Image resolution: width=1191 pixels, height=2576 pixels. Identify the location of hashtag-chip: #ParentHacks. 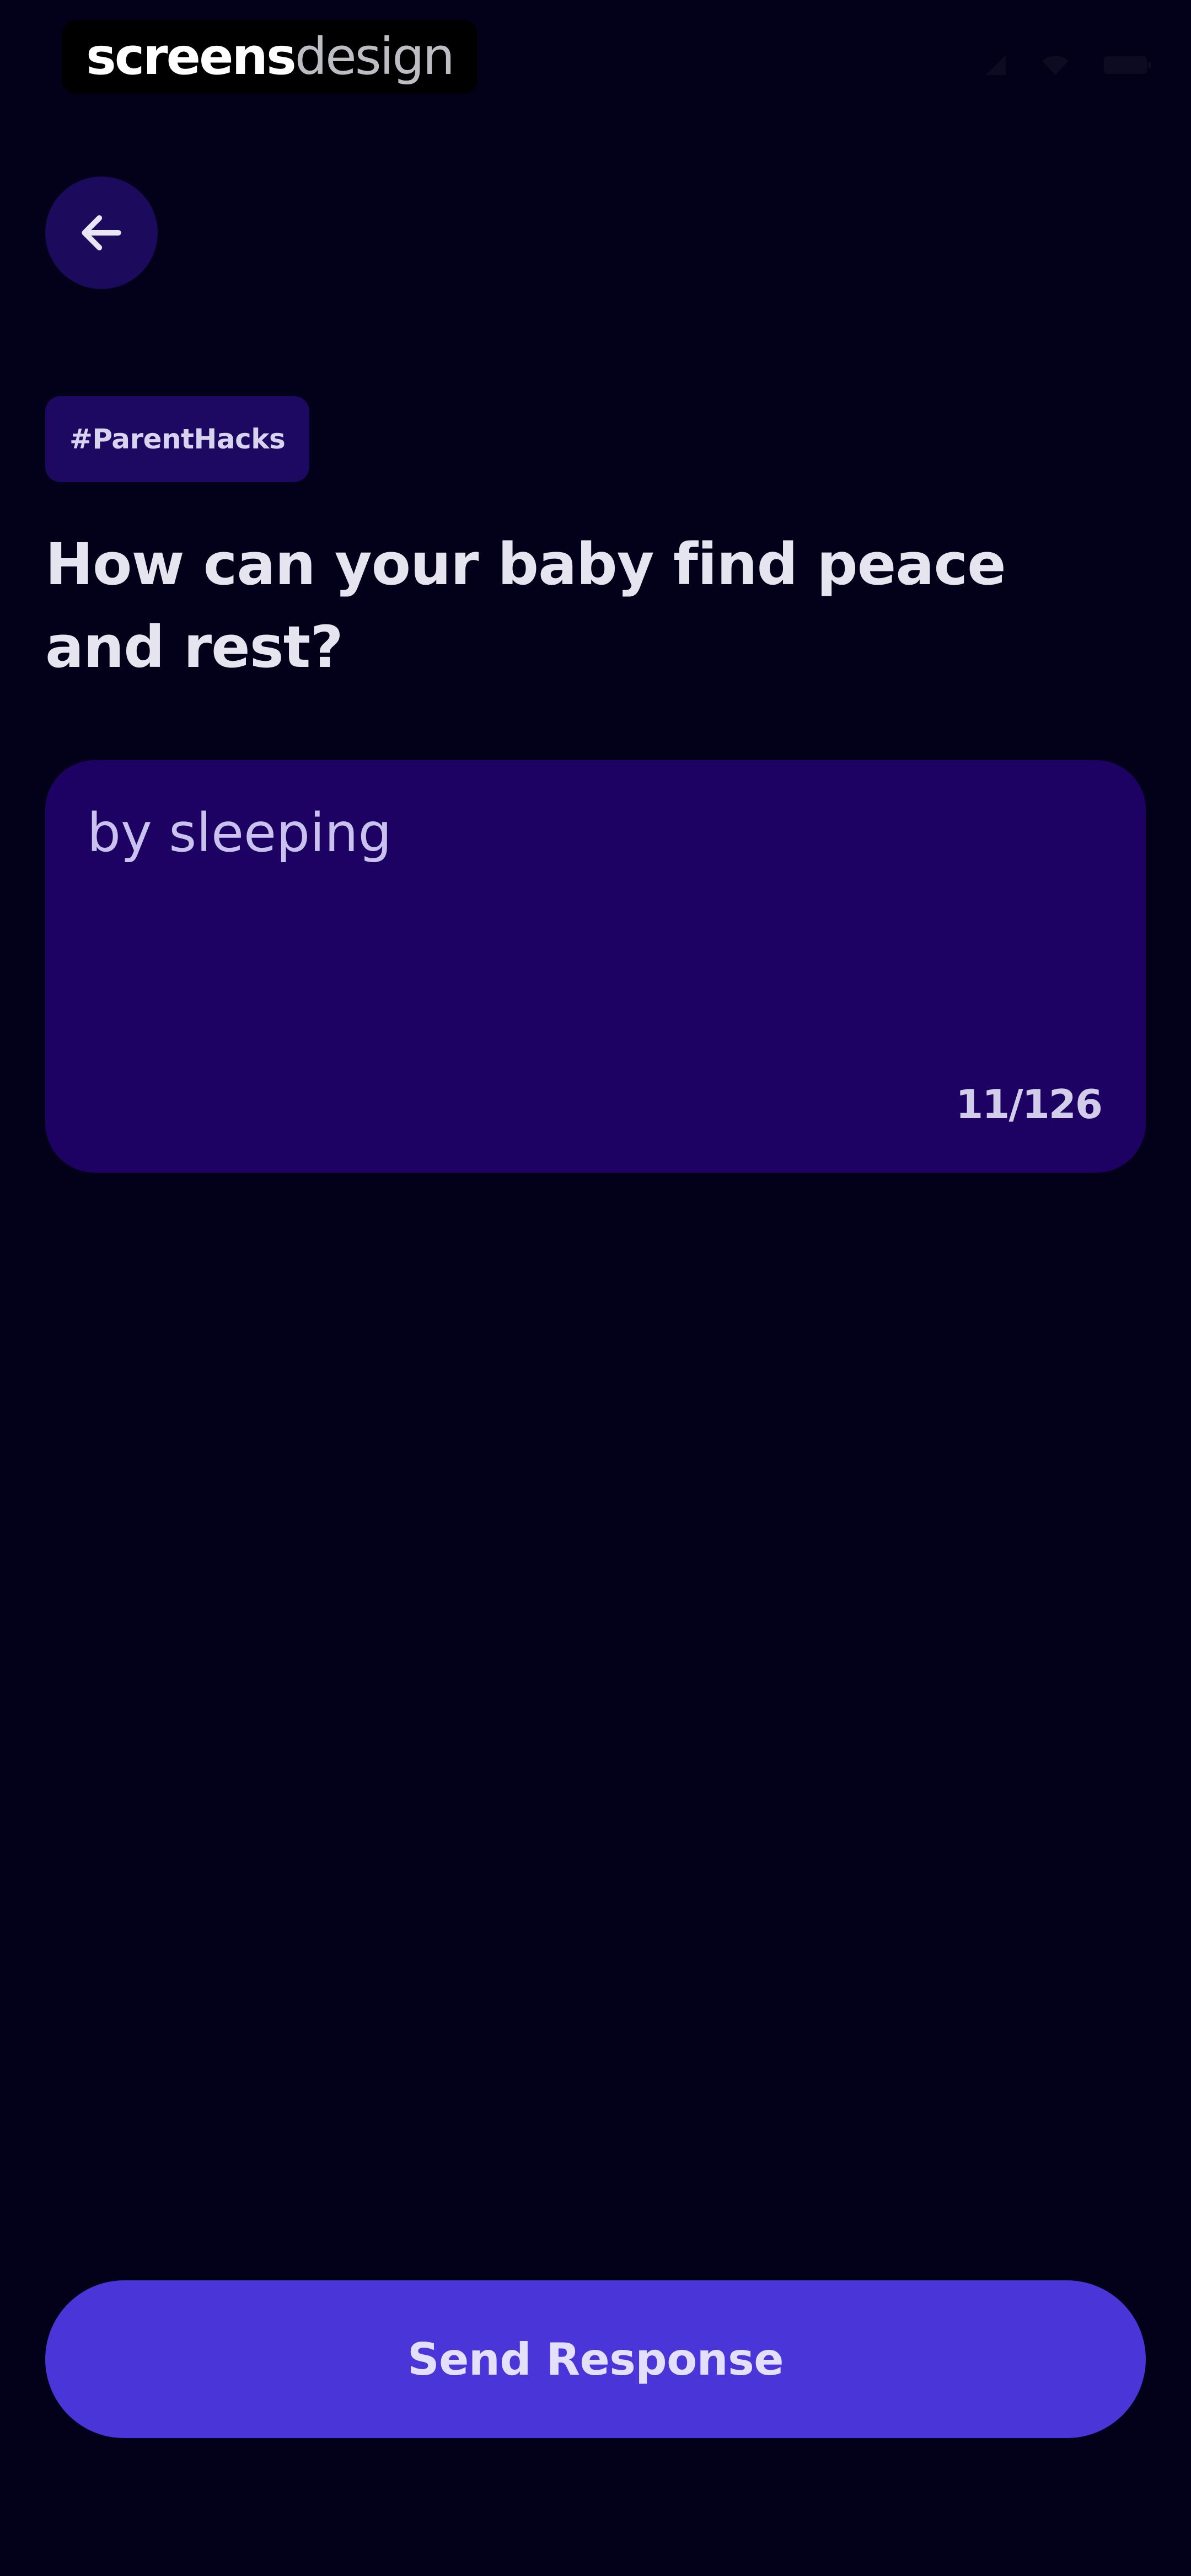
(178, 439).